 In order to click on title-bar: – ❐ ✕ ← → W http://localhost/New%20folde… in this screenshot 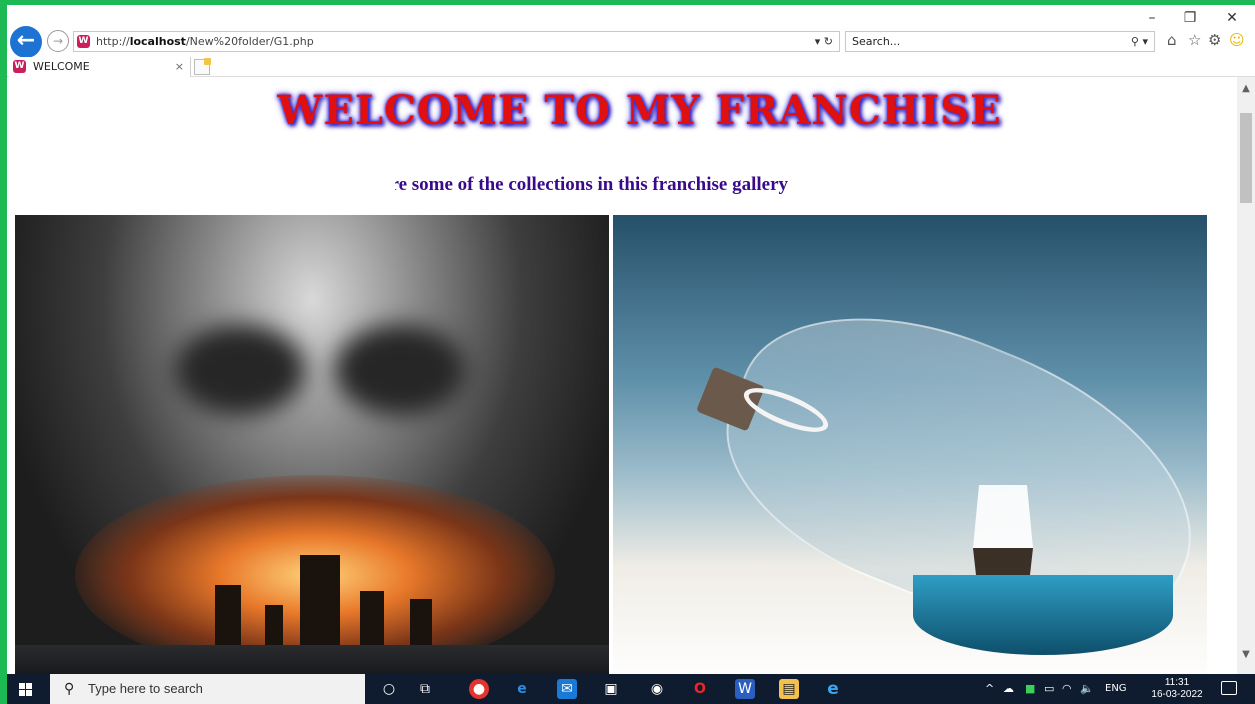, I will do `click(631, 31)`.